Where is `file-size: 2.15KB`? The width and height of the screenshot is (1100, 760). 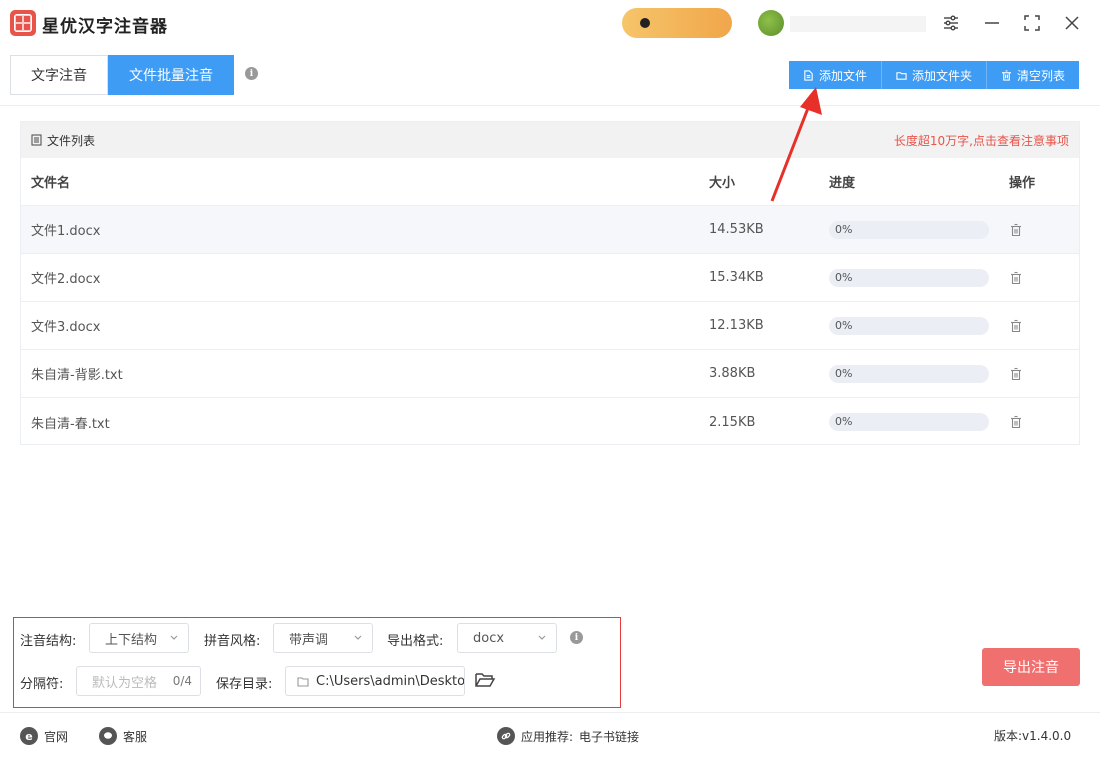 file-size: 2.15KB is located at coordinates (732, 422).